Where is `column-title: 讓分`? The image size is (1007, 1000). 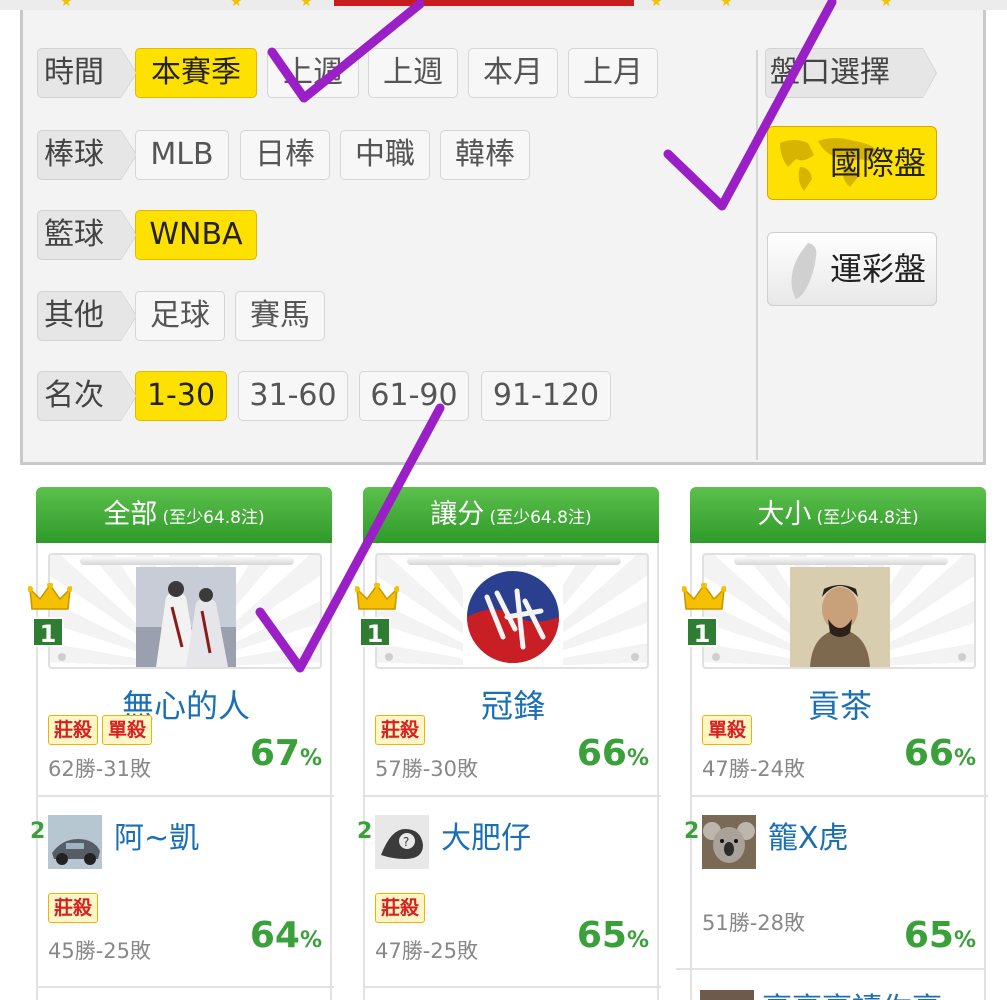 column-title: 讓分 is located at coordinates (457, 514).